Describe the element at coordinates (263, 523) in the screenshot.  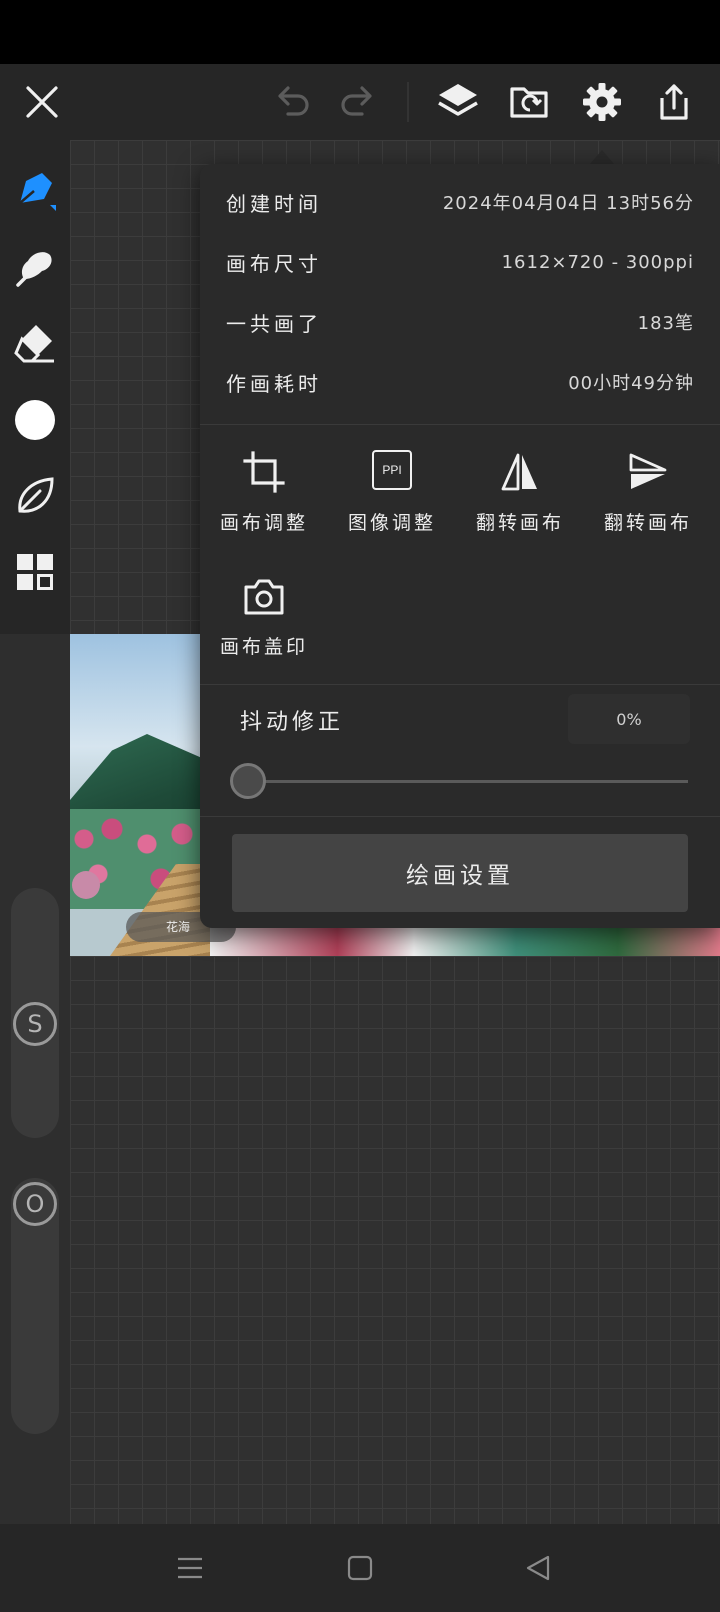
I see `action-label: 画布调整` at that location.